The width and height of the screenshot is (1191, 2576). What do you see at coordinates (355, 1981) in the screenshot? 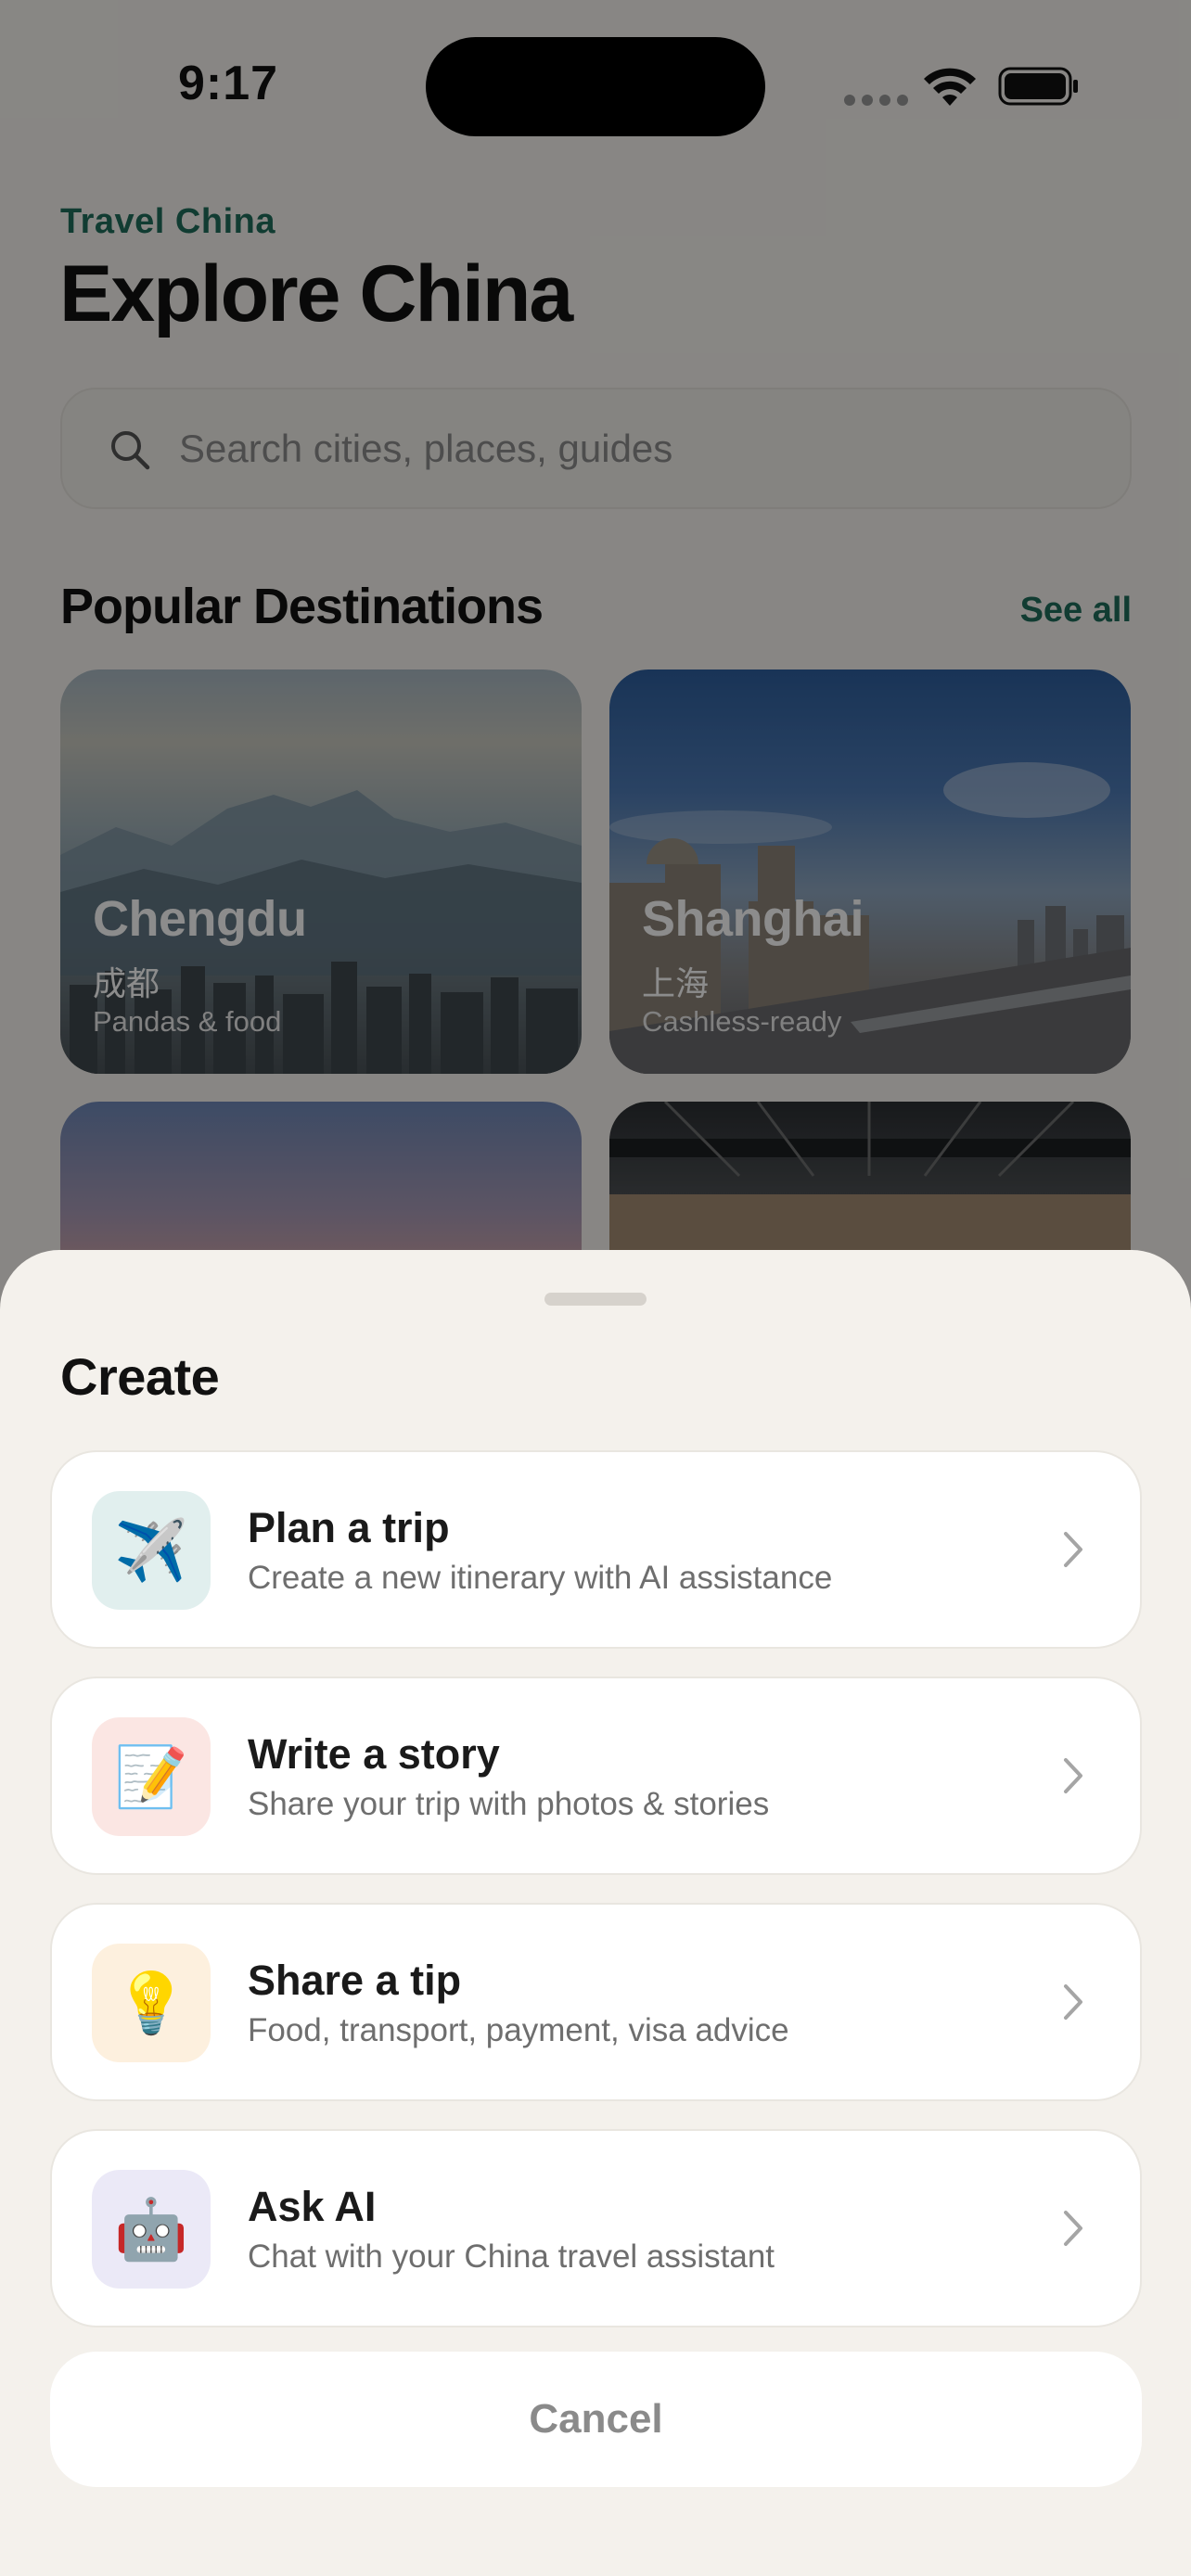
I see `option-title: Share a tip` at bounding box center [355, 1981].